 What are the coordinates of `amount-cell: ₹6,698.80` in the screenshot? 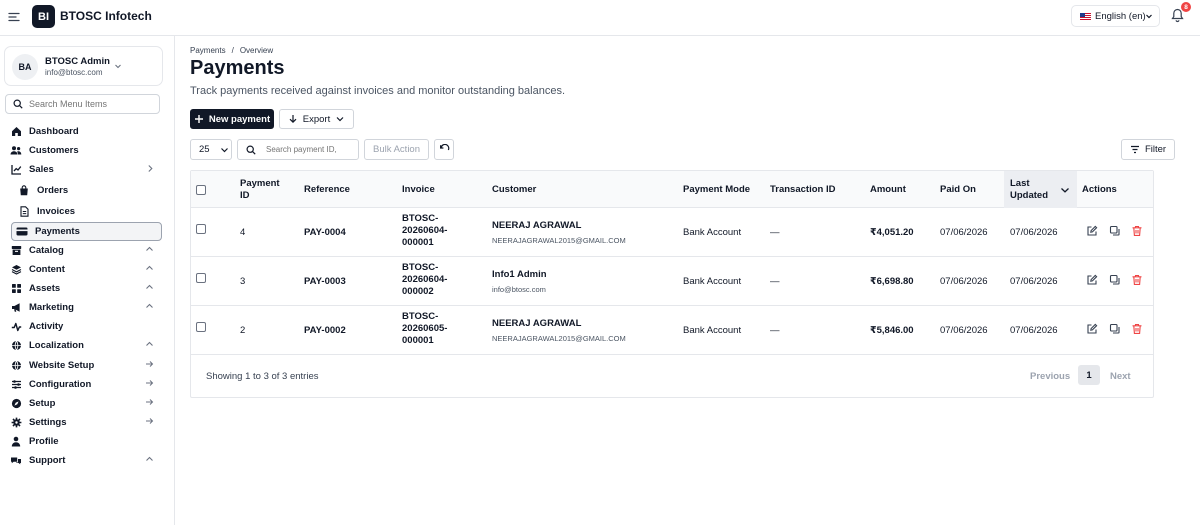 It's located at (892, 281).